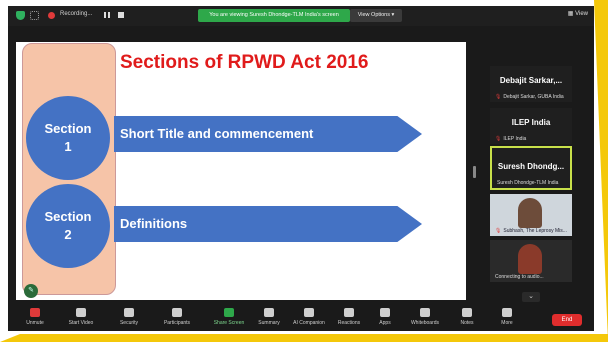 The width and height of the screenshot is (608, 342). What do you see at coordinates (425, 319) in the screenshot?
I see `whiteboards-button: Whiteboards` at bounding box center [425, 319].